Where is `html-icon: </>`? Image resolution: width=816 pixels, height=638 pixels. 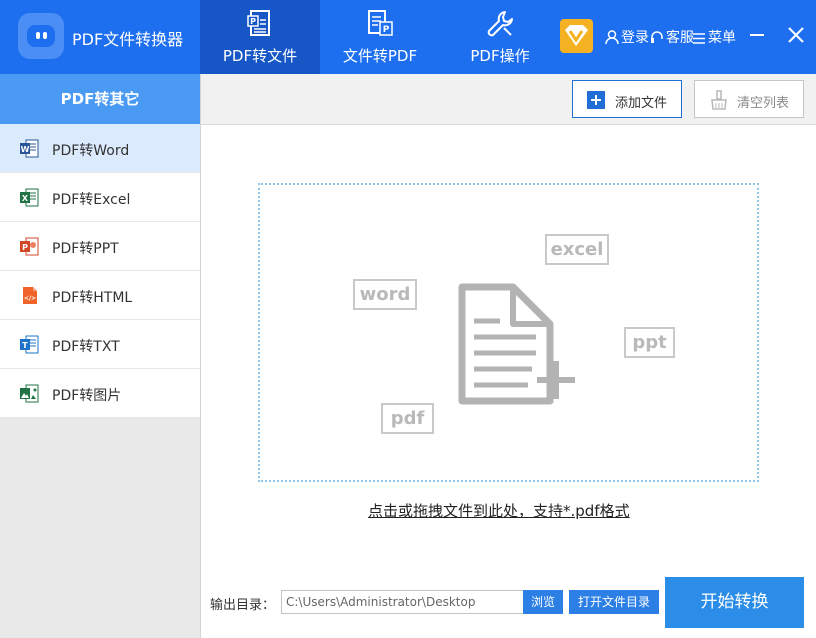
html-icon: </> is located at coordinates (30, 295).